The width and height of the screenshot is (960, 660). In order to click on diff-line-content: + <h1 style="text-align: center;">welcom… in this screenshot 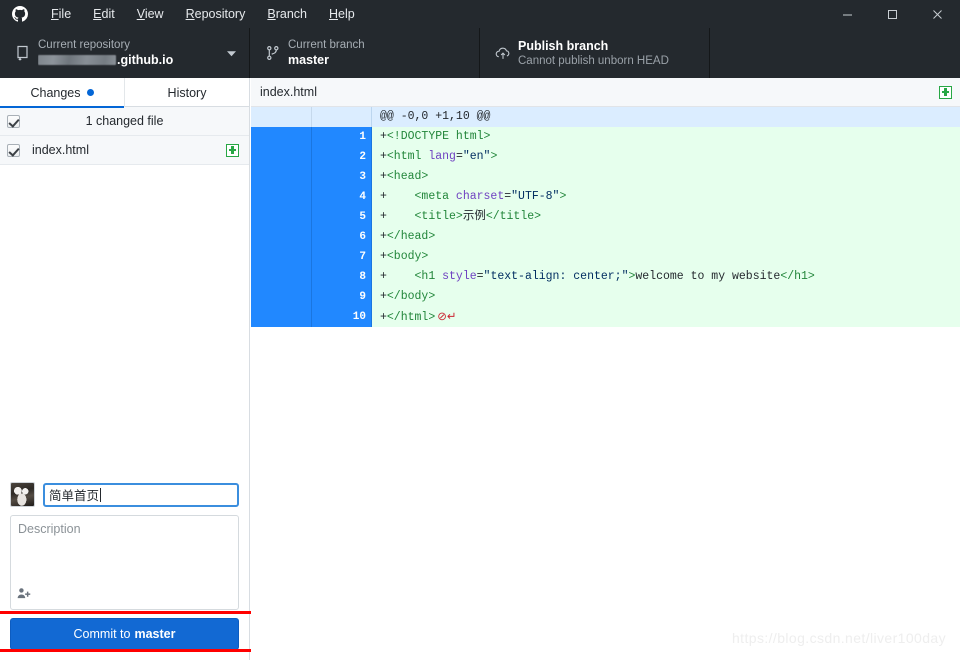, I will do `click(665, 277)`.